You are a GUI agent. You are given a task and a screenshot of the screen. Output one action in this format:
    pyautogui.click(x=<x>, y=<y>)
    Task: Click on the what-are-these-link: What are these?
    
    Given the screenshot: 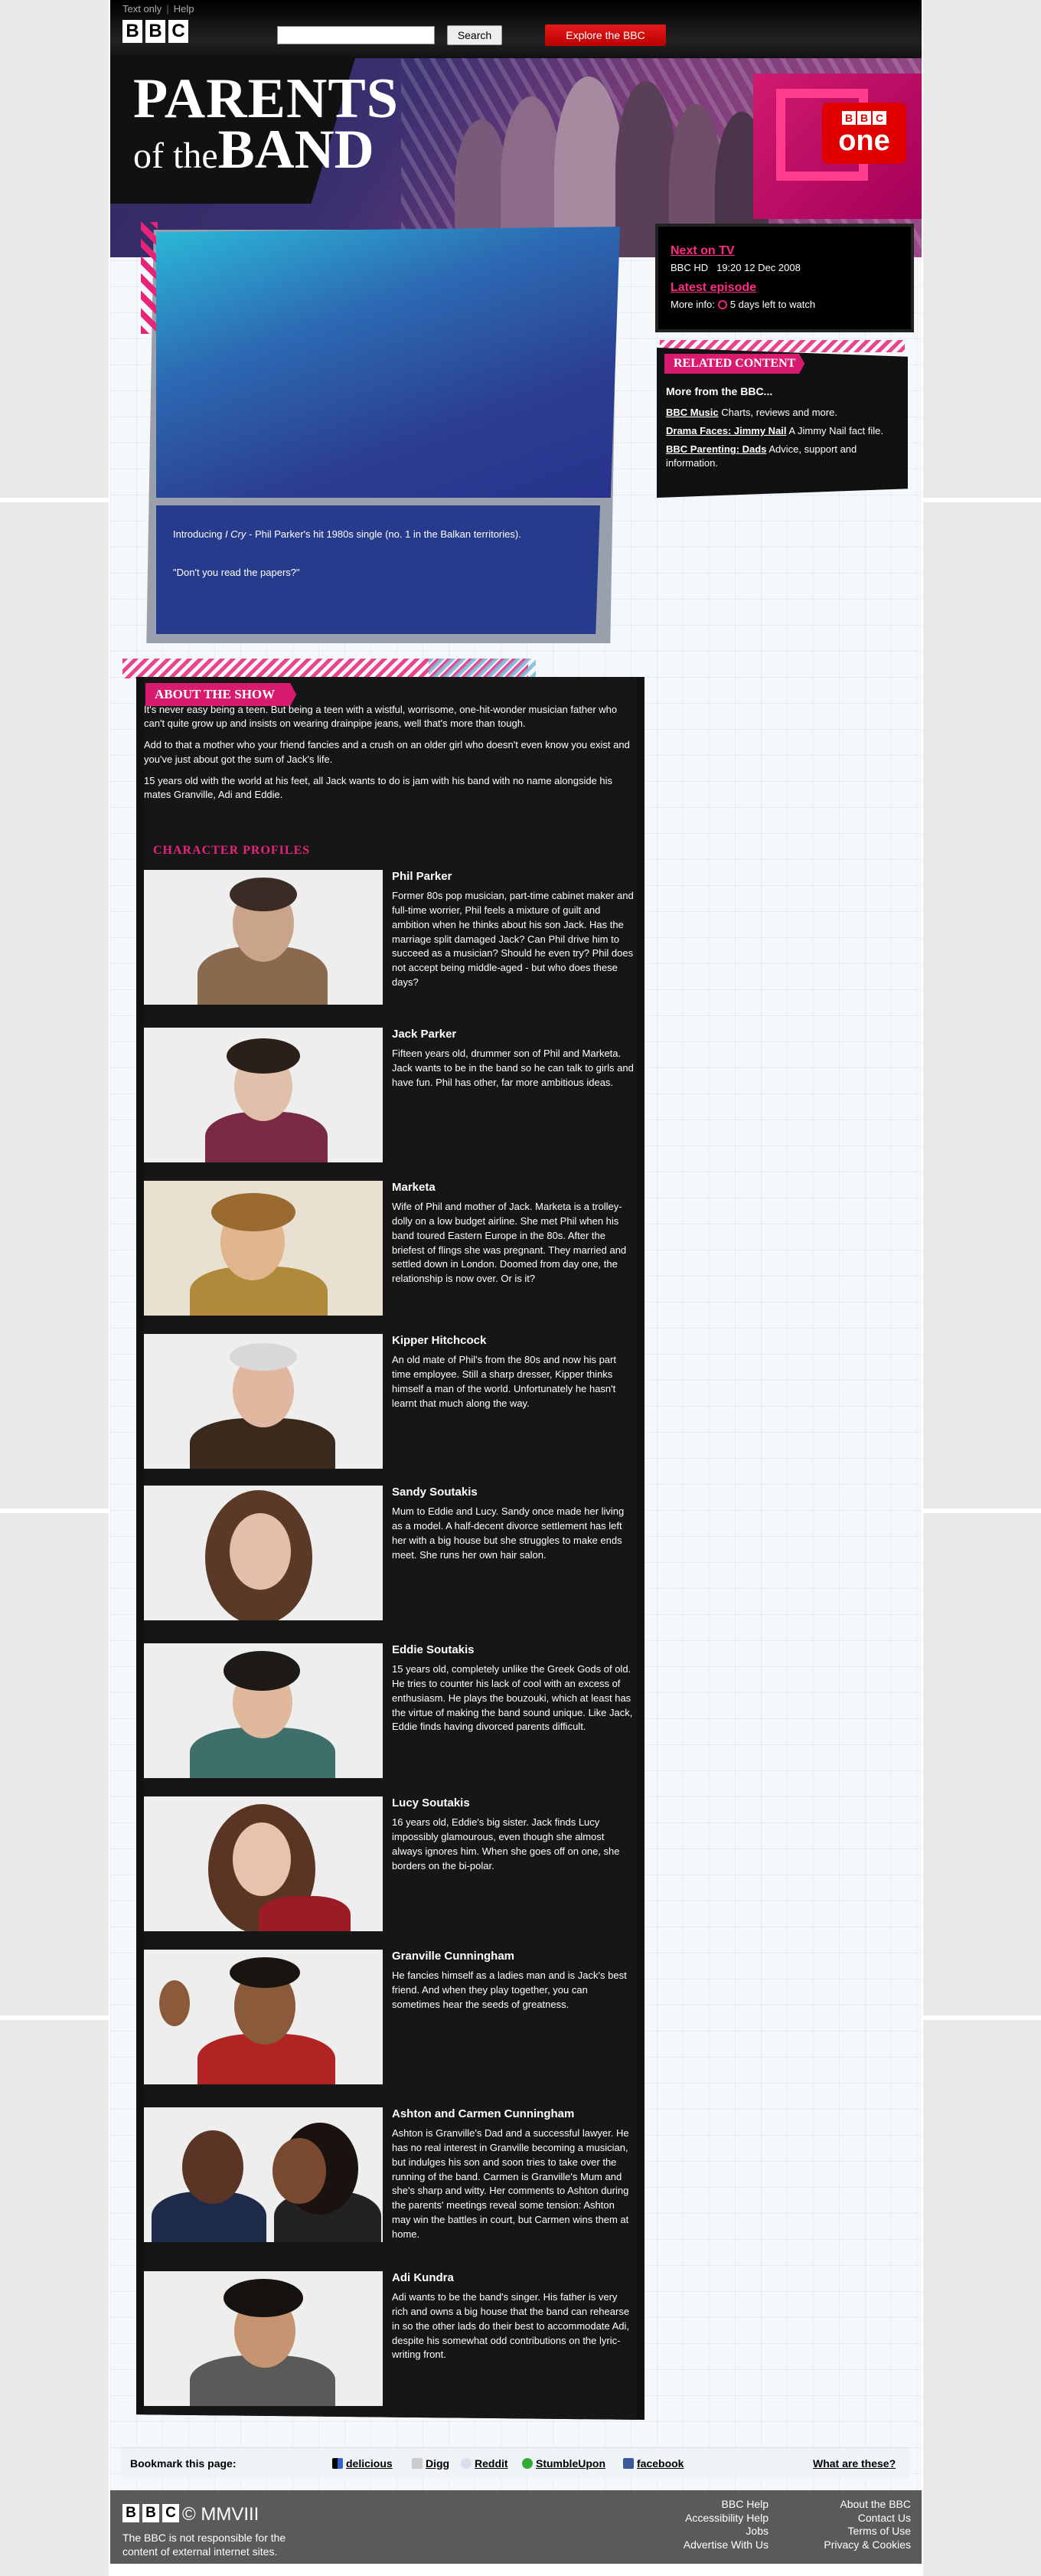 What is the action you would take?
    pyautogui.click(x=854, y=2463)
    